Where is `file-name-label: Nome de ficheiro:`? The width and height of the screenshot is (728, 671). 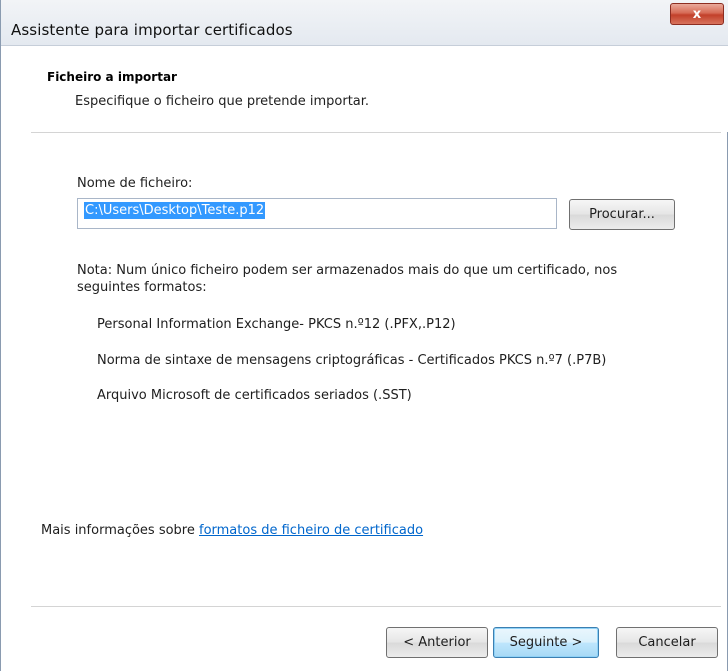 file-name-label: Nome de ficheiro: is located at coordinates (135, 183).